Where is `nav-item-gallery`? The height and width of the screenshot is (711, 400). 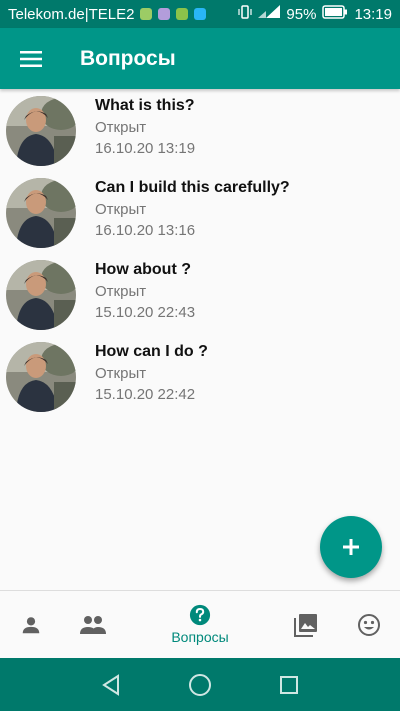
nav-item-gallery is located at coordinates (306, 624).